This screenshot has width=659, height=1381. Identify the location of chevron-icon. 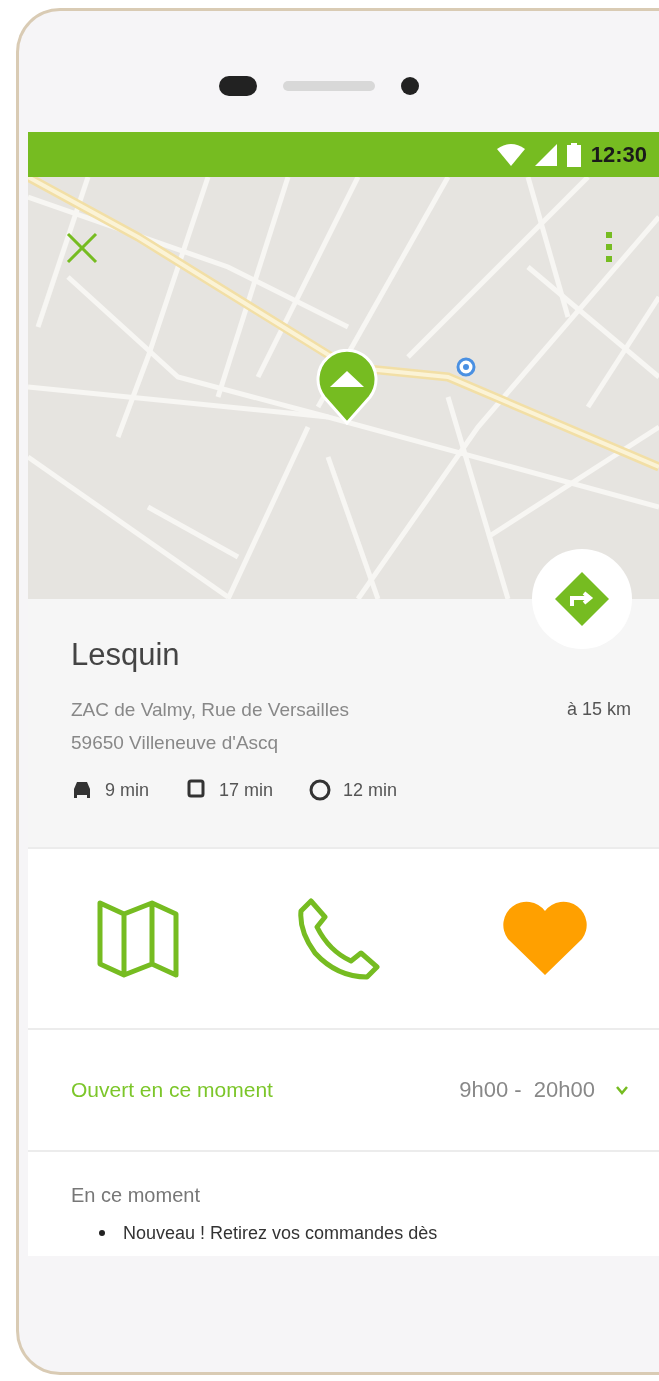
(622, 1090).